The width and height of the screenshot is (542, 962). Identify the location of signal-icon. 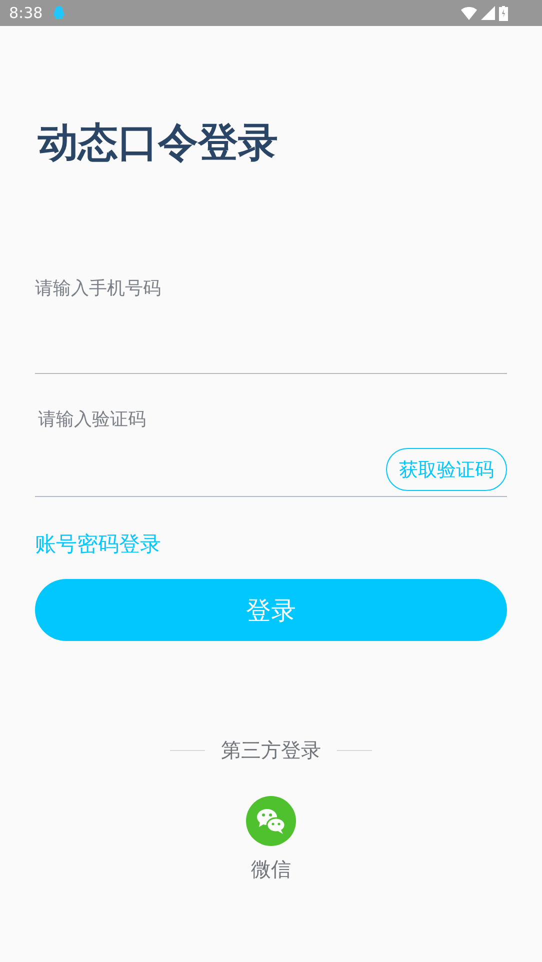
(488, 13).